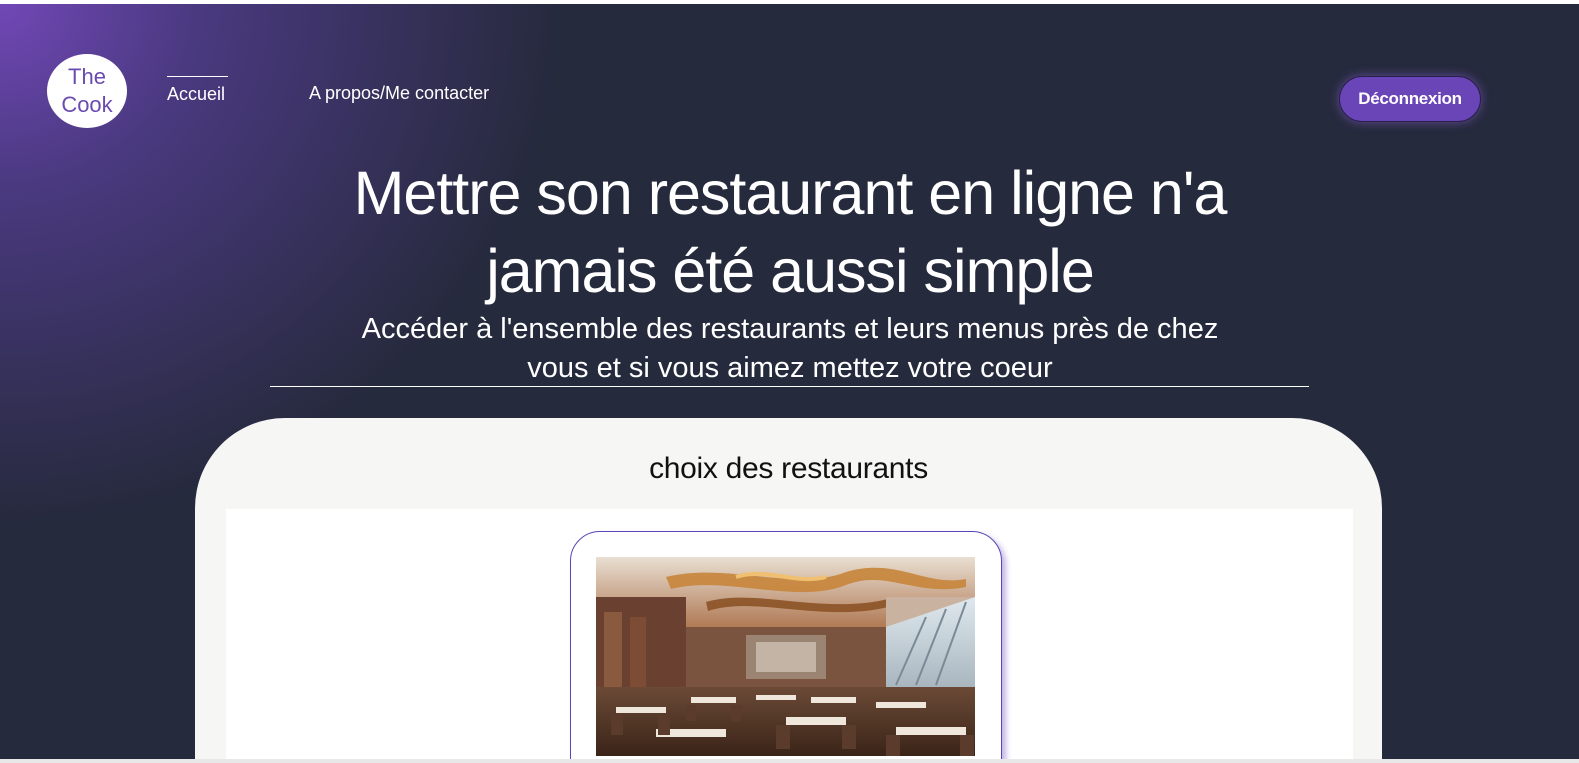  What do you see at coordinates (789, 386) in the screenshot?
I see `hero-divider` at bounding box center [789, 386].